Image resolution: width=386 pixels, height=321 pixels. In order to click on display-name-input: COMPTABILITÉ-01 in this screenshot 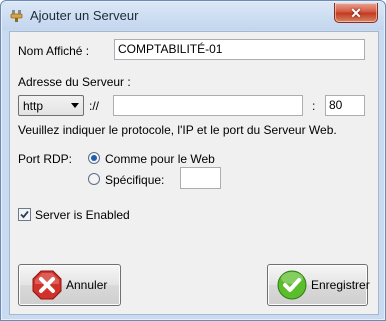, I will do `click(239, 49)`.